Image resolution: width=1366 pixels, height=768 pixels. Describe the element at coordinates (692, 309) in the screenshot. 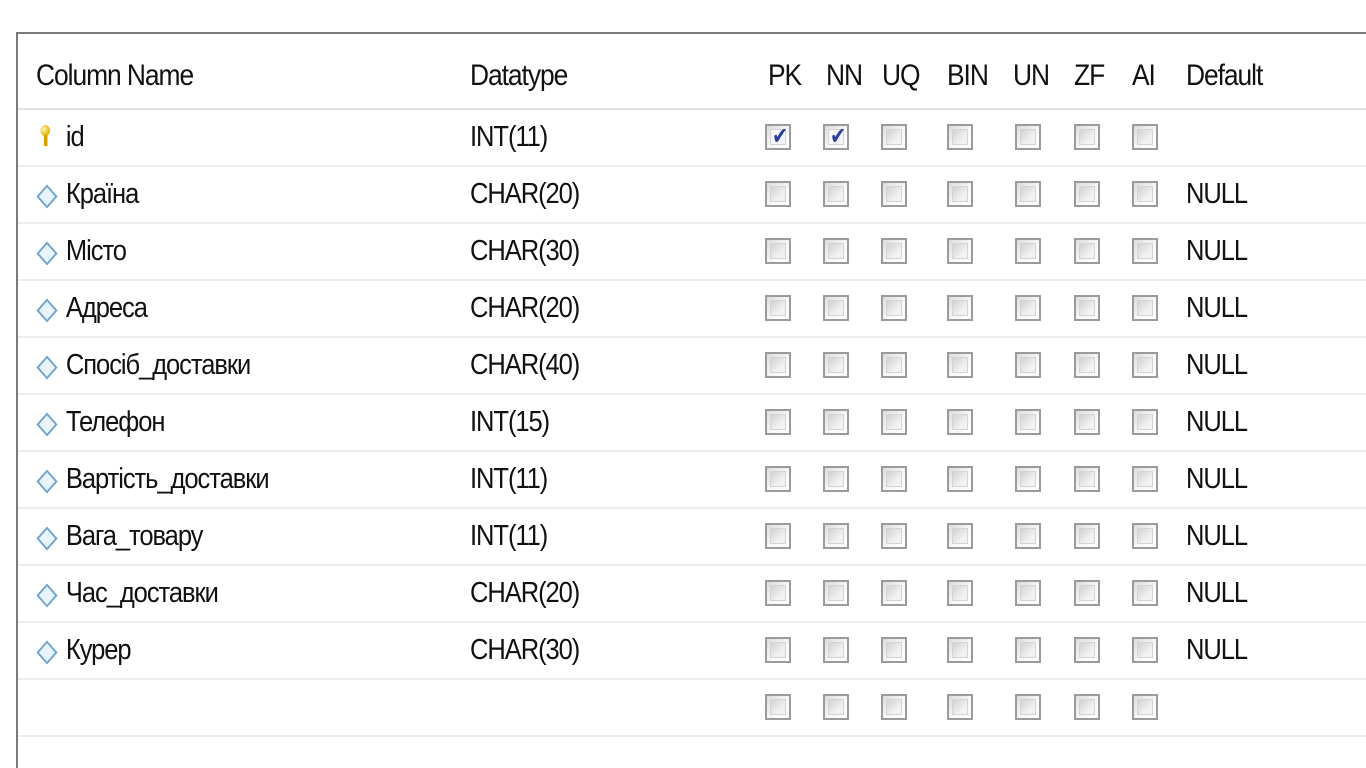

I see `table-row: Адреса CHAR(20) NULL` at that location.